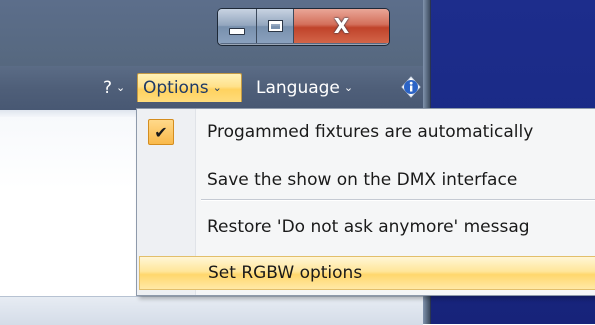 The image size is (595, 325). I want to click on close-icon: X, so click(341, 26).